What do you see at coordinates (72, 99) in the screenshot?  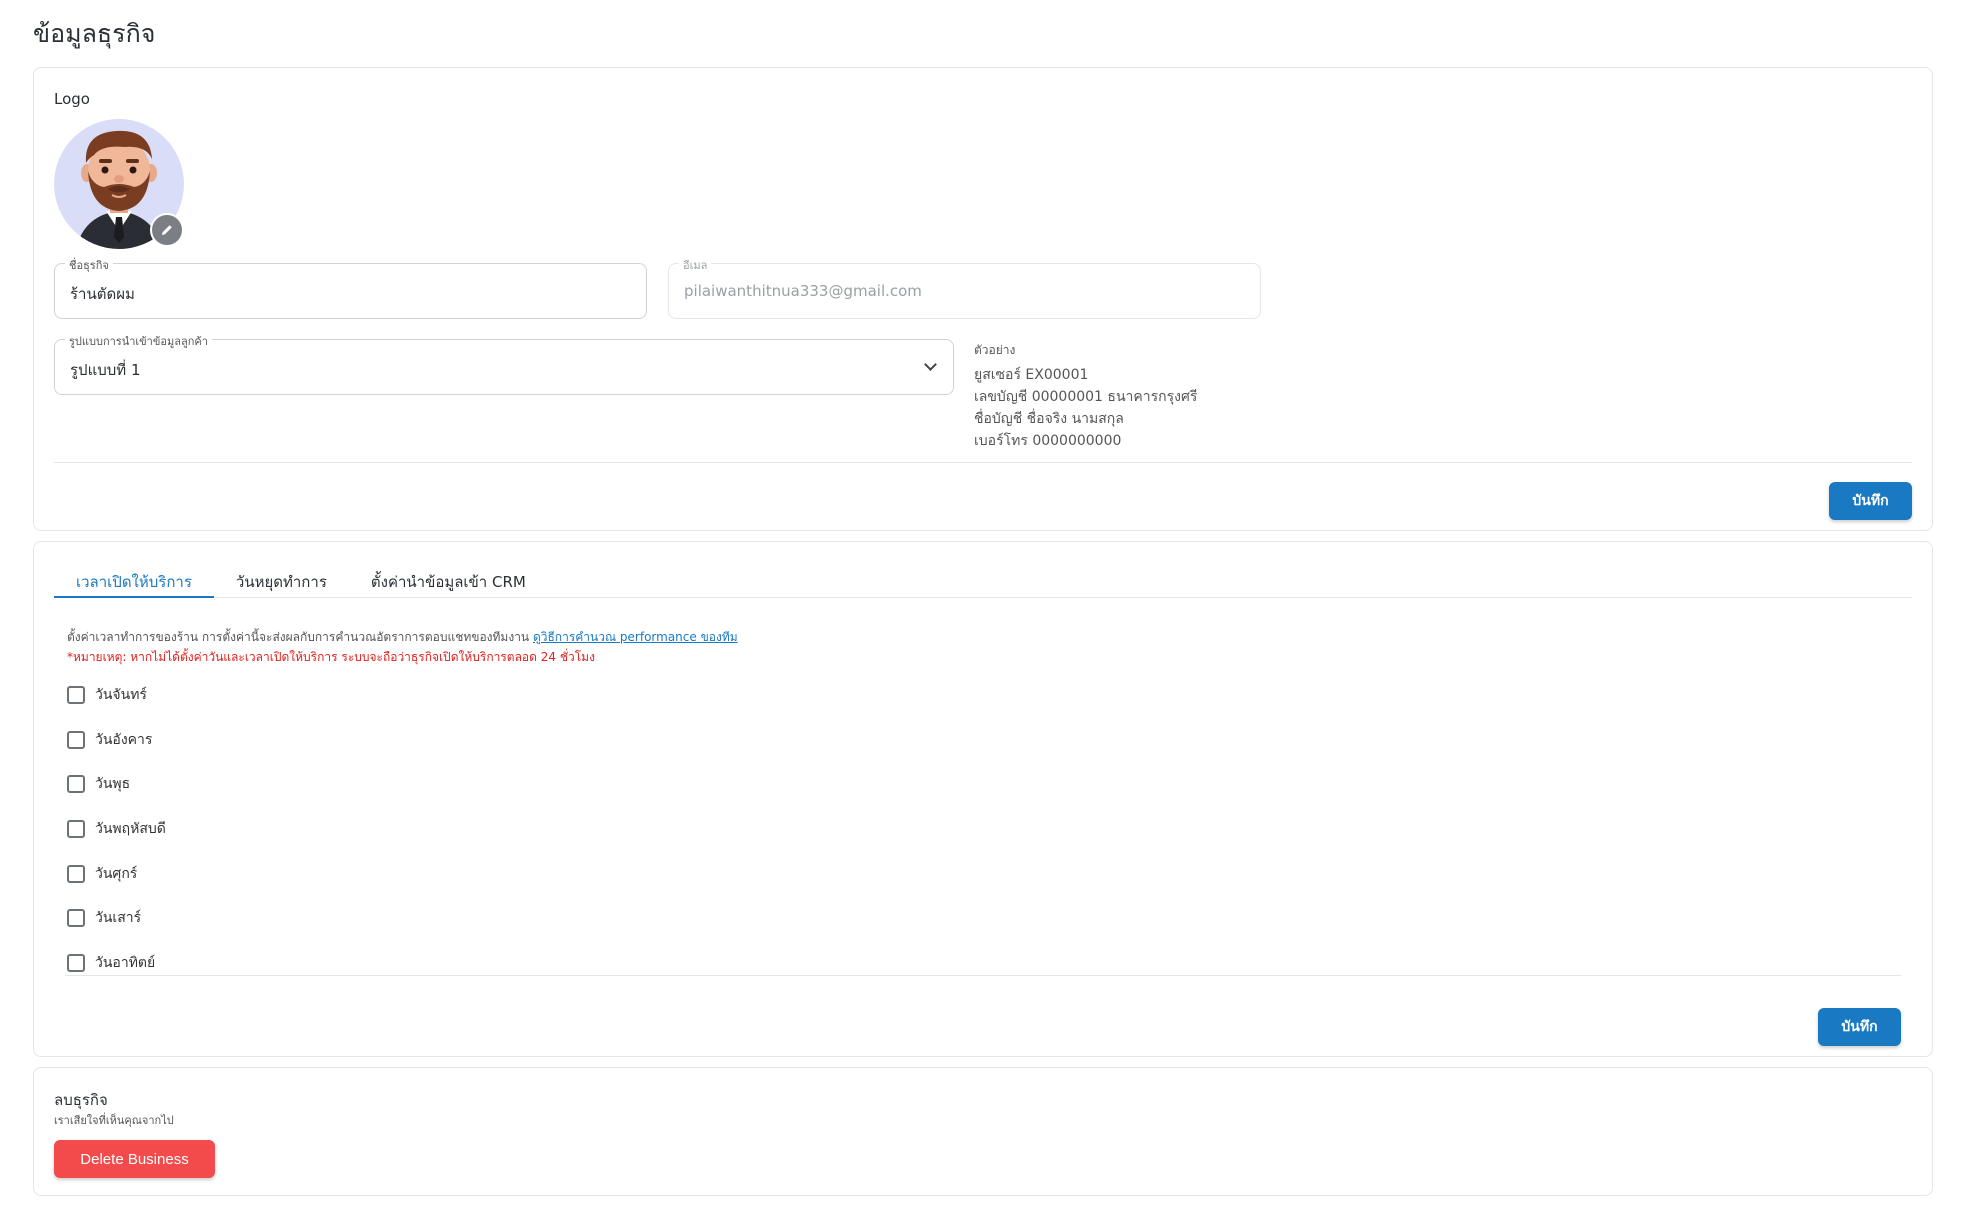 I see `logo-label: Logo` at bounding box center [72, 99].